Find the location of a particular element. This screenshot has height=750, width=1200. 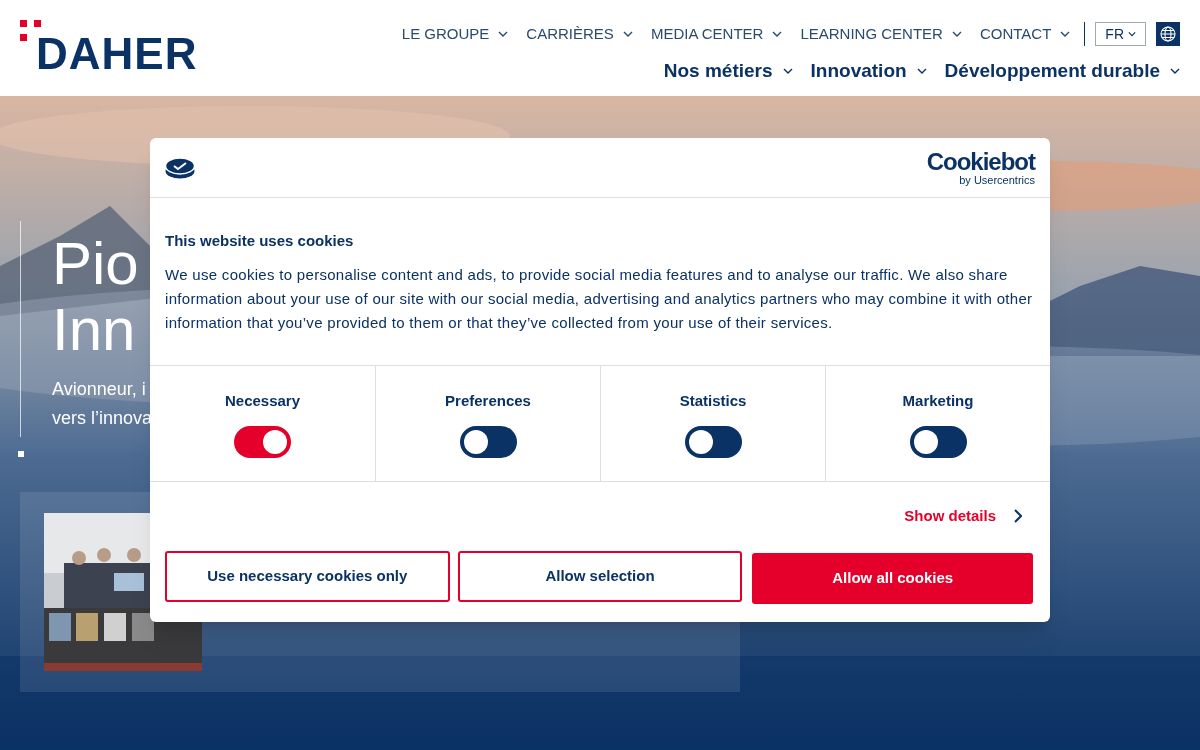

nav-link: LEARNING CENTER is located at coordinates (881, 34).